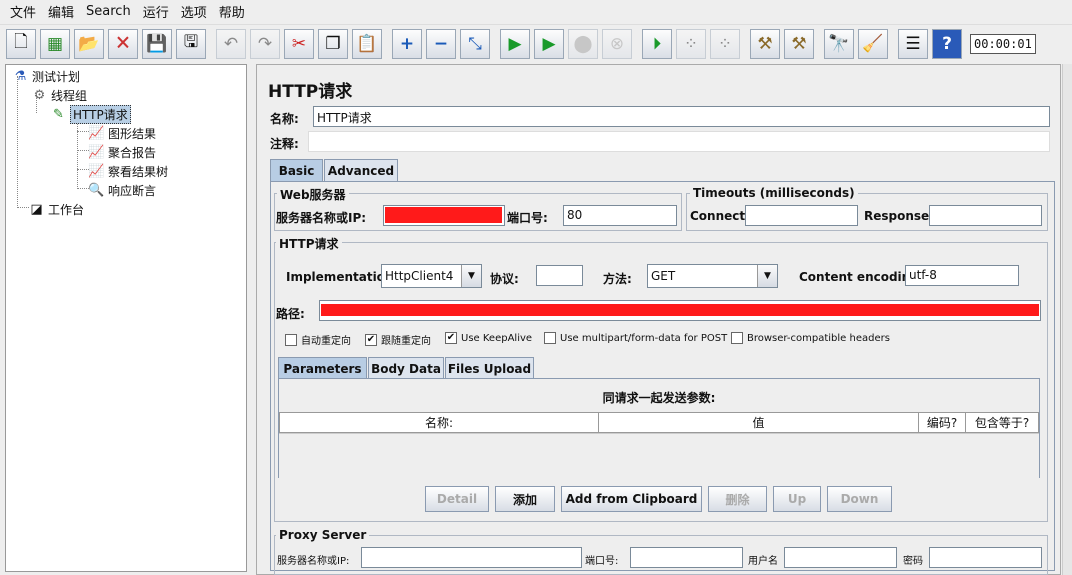 The width and height of the screenshot is (1072, 575). Describe the element at coordinates (56, 209) in the screenshot. I see `tree-item-workbench: ◪ 工作台` at that location.